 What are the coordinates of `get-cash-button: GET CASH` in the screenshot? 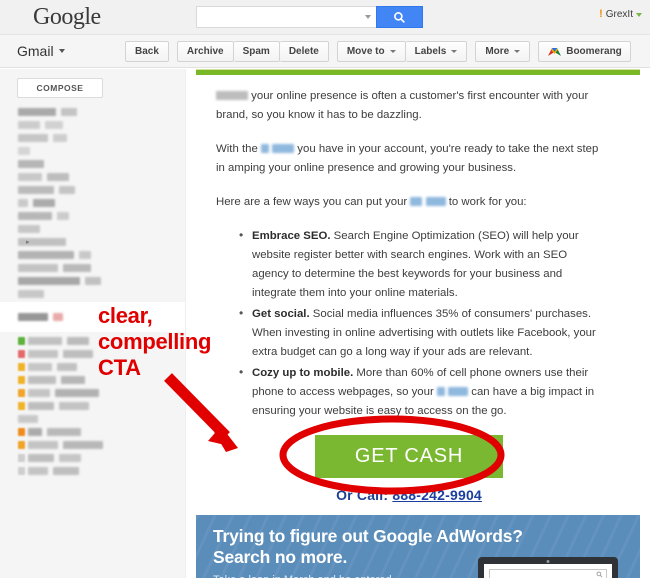 It's located at (409, 456).